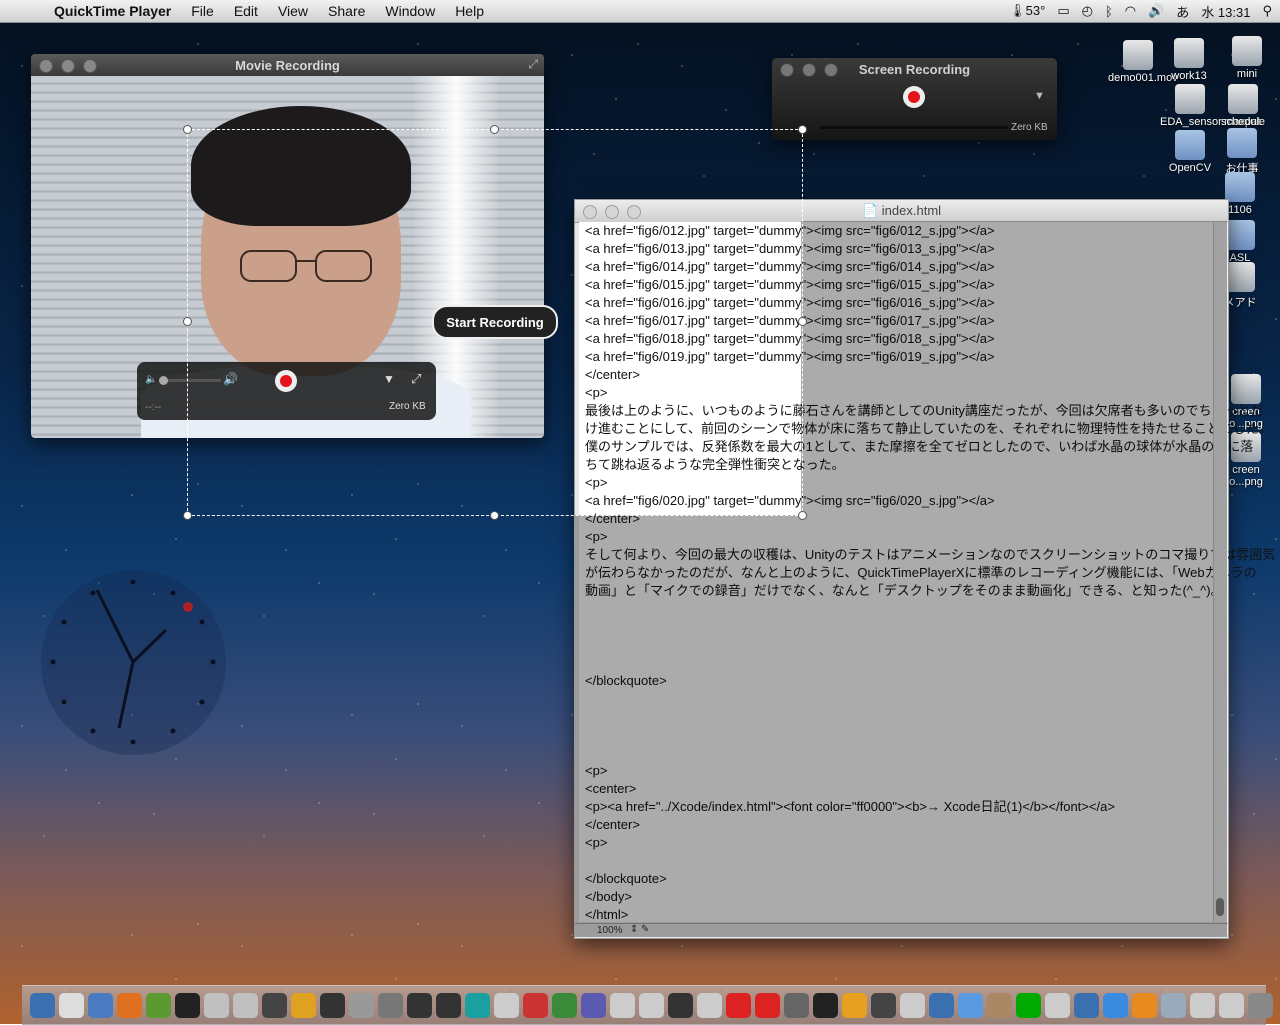 Image resolution: width=1280 pixels, height=1025 pixels. Describe the element at coordinates (914, 69) in the screenshot. I see `screen-recording-titlebar: Screen Recording` at that location.